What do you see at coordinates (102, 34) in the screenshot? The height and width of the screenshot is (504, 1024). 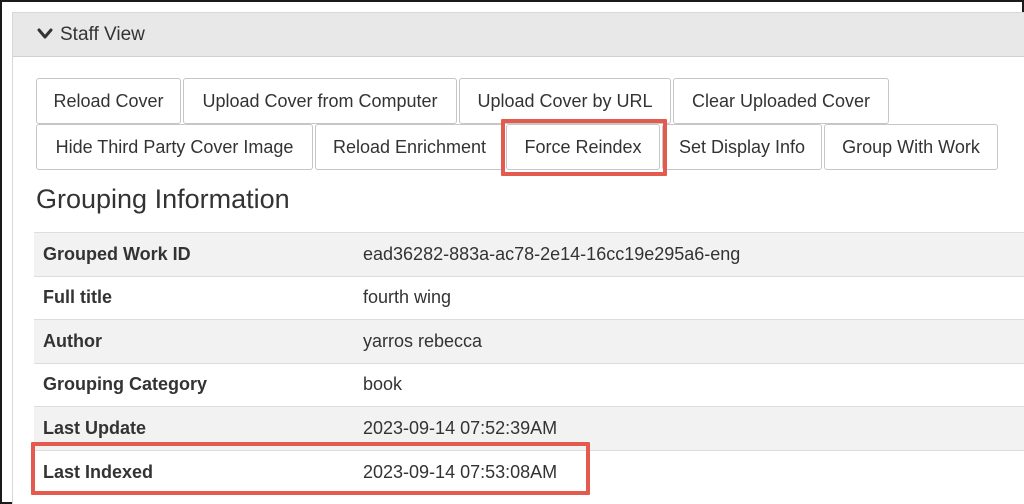 I see `staff-view-title: Staff View` at bounding box center [102, 34].